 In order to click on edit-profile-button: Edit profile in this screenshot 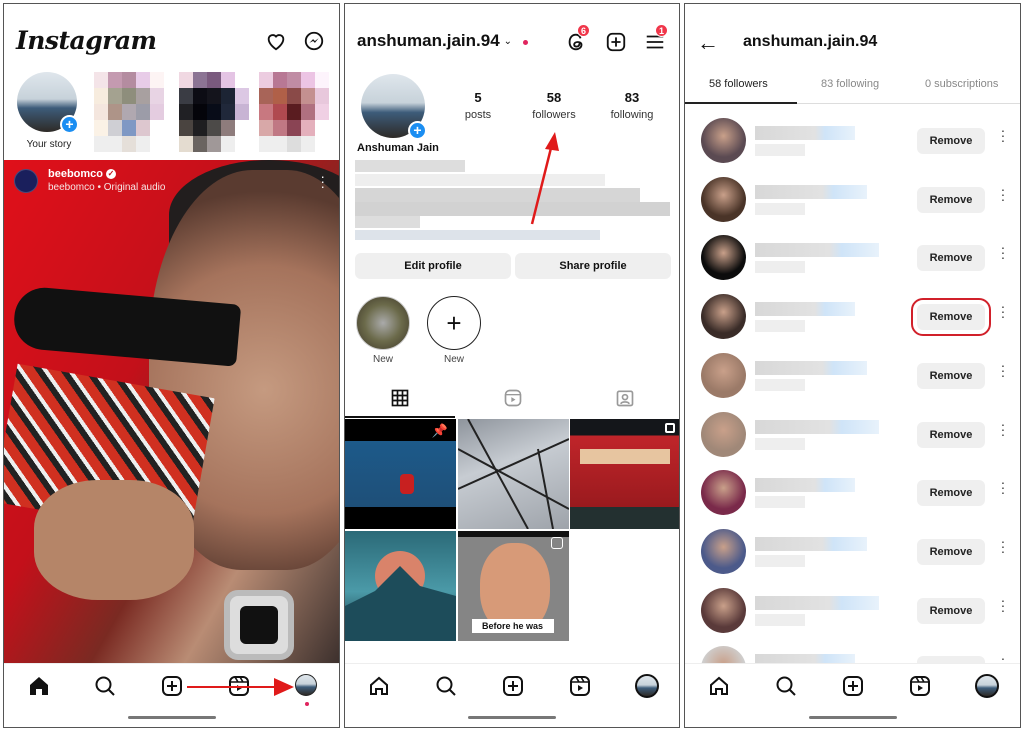, I will do `click(433, 266)`.